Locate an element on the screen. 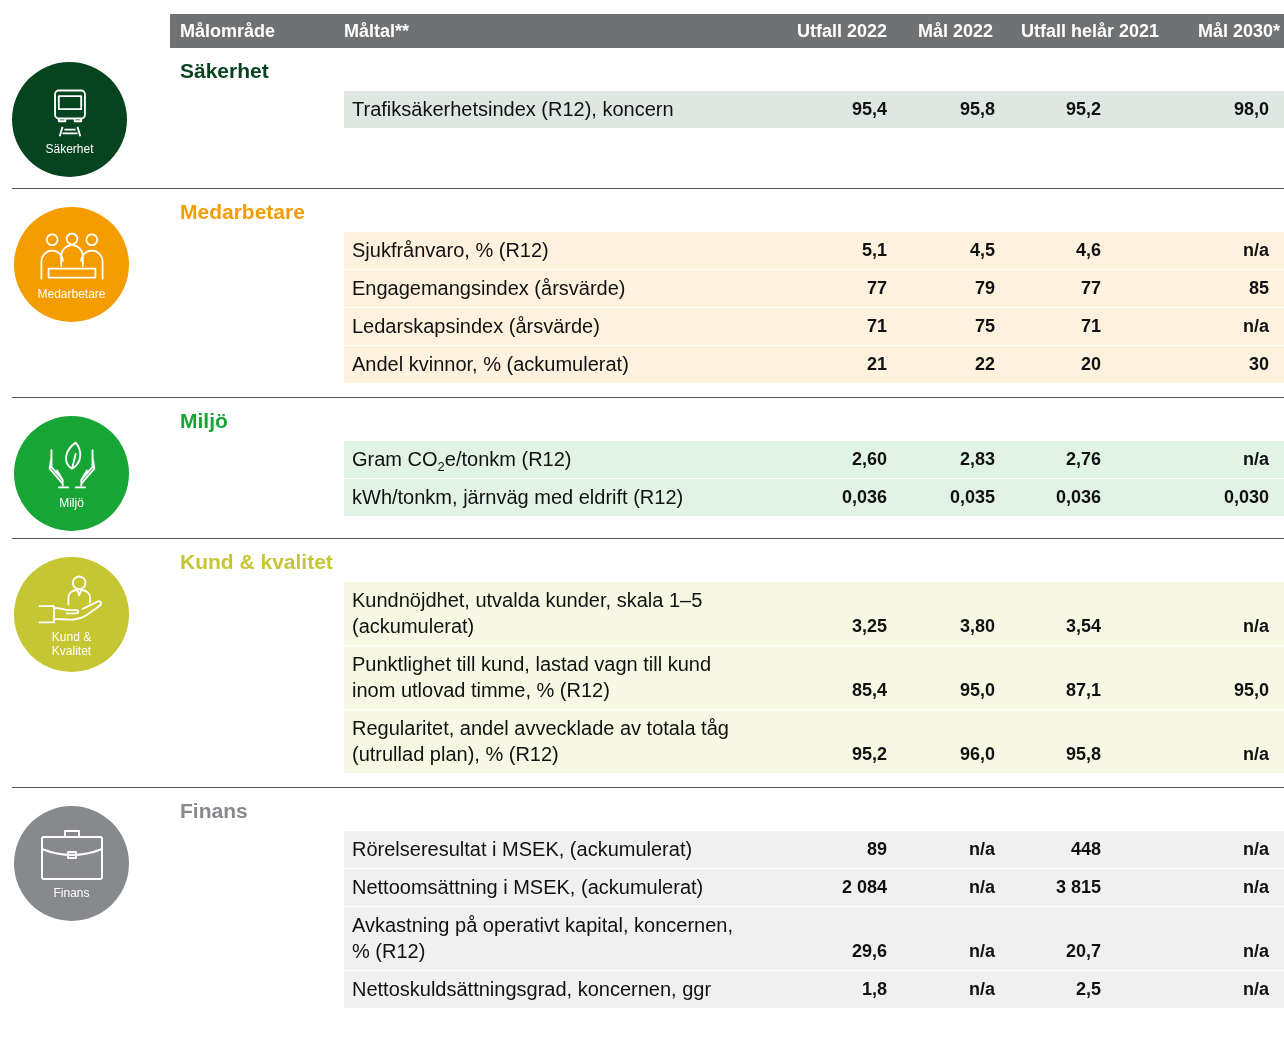  value-cell-text: 85 is located at coordinates (1258, 288).